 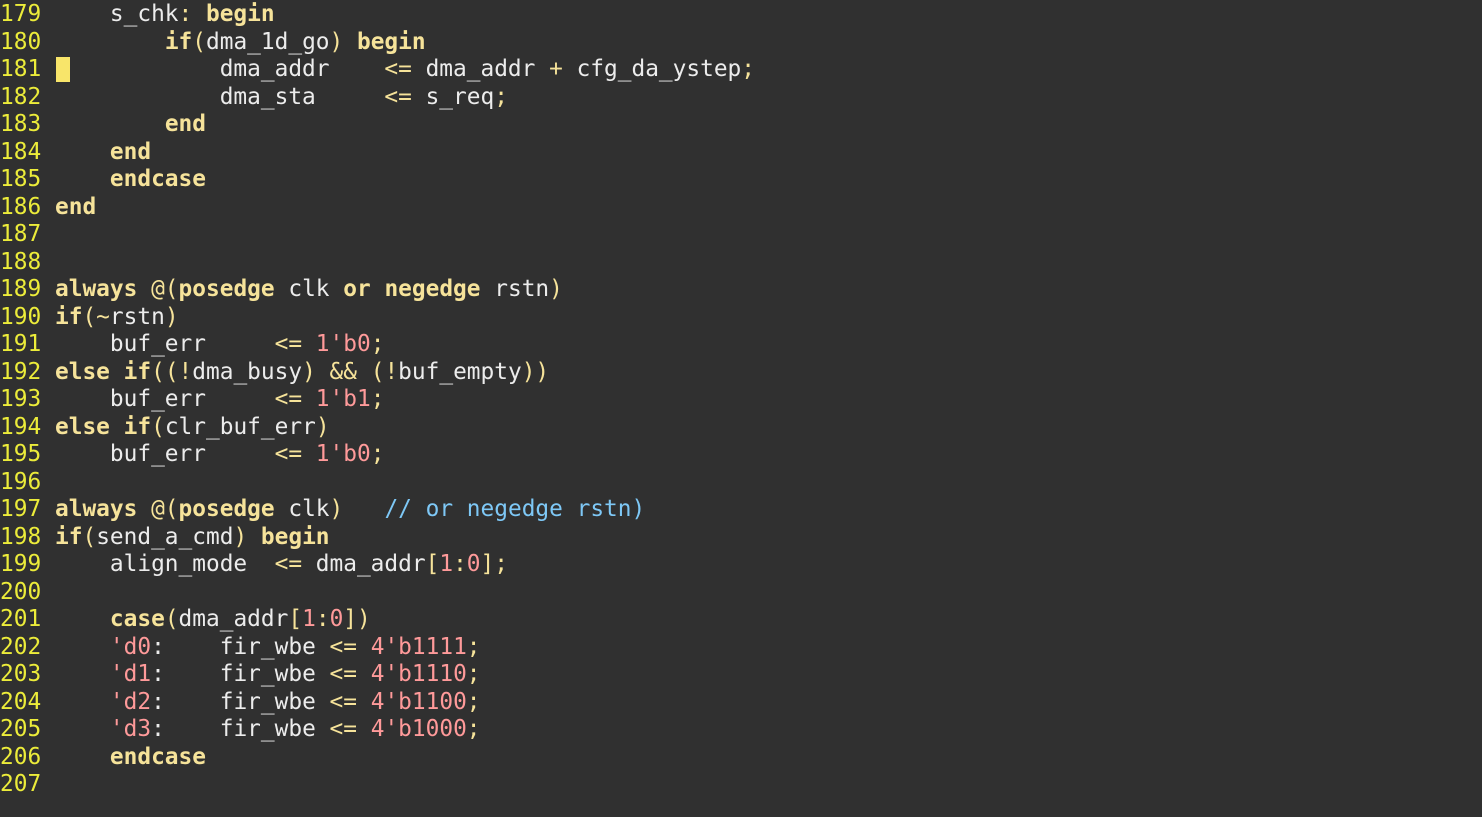 What do you see at coordinates (226, 509) in the screenshot?
I see `code-token: posedge` at bounding box center [226, 509].